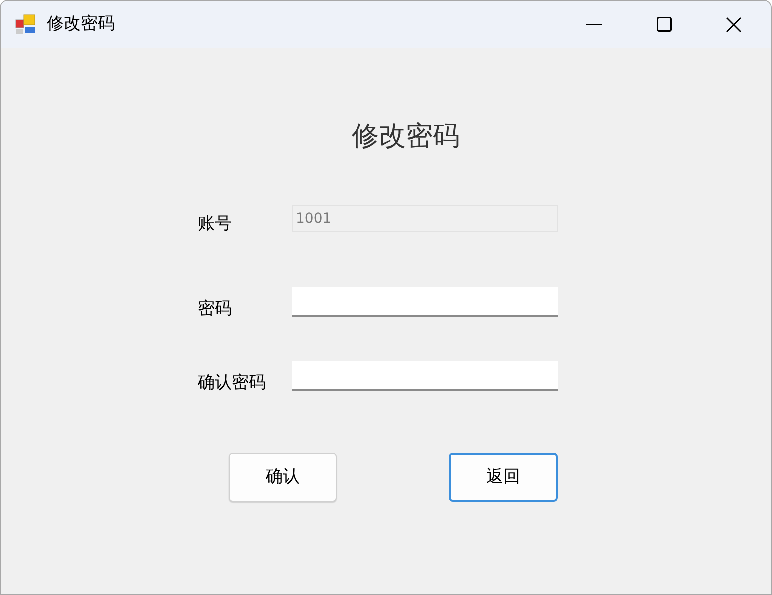 This screenshot has height=595, width=772. What do you see at coordinates (283, 477) in the screenshot?
I see `dialog-button: 确认` at bounding box center [283, 477].